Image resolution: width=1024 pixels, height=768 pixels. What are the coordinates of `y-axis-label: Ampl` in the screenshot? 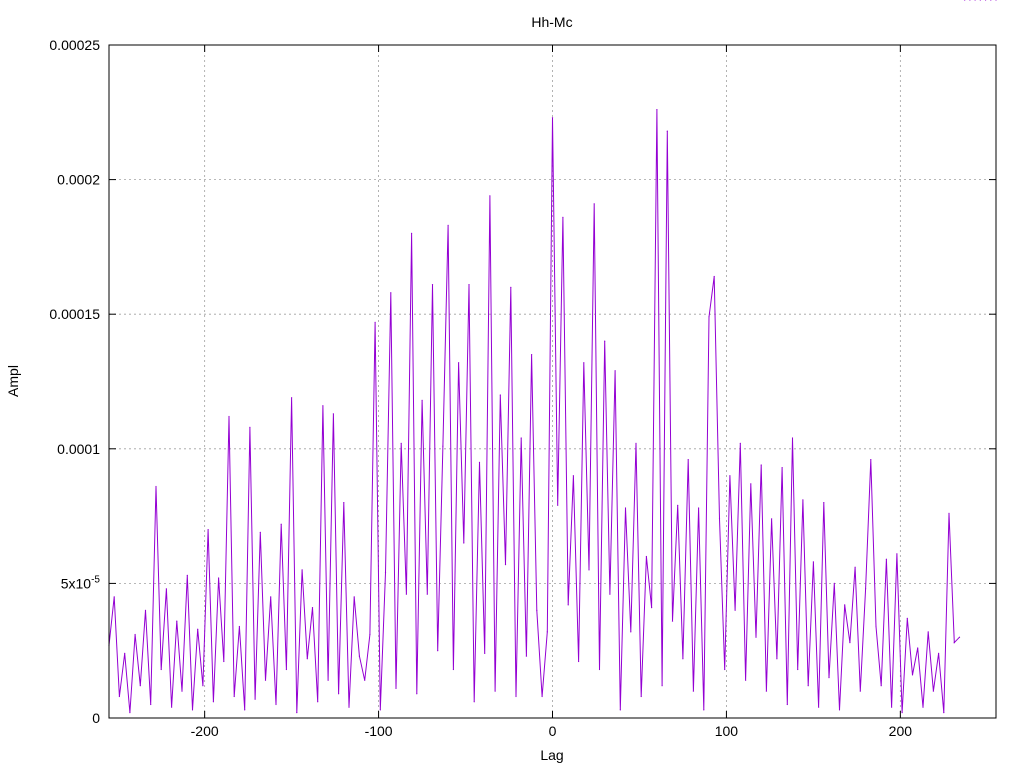 It's located at (13, 381).